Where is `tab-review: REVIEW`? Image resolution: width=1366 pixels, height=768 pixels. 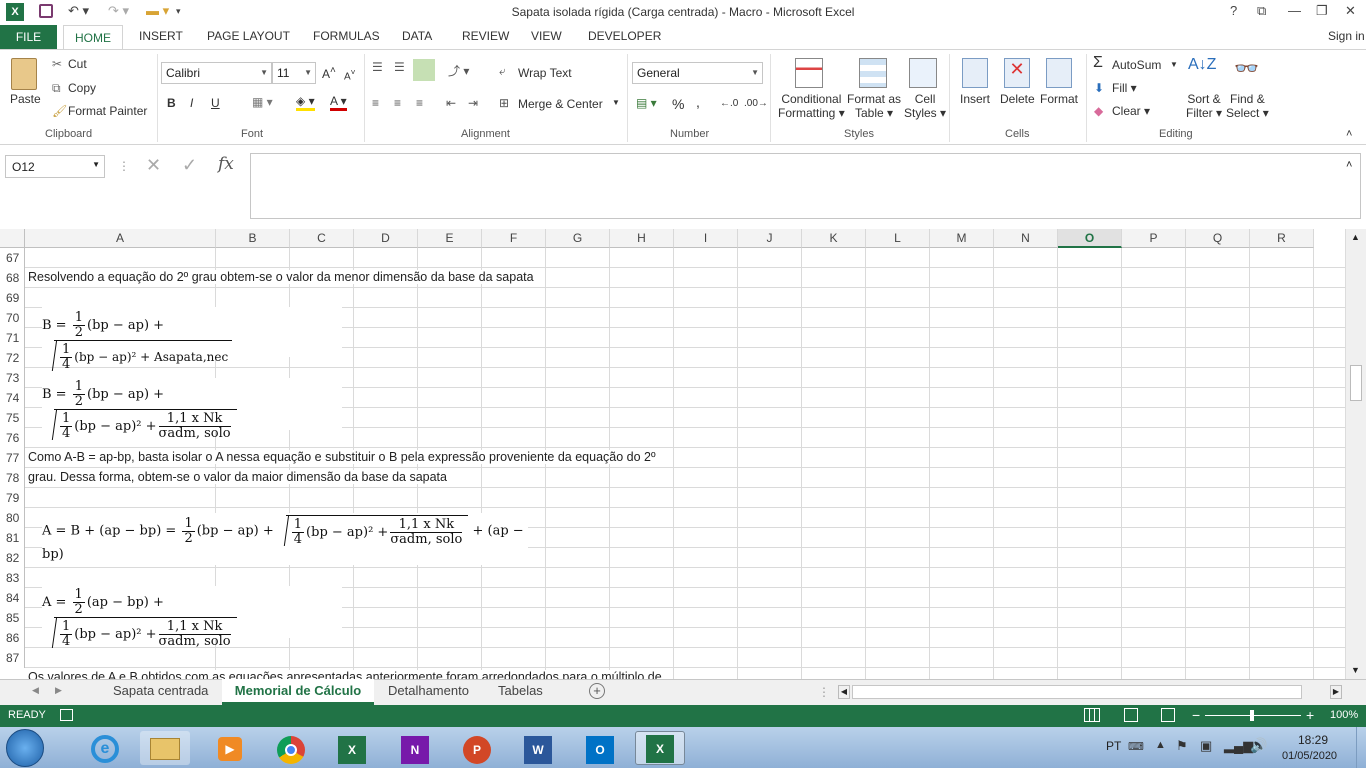
tab-review: REVIEW is located at coordinates (485, 36).